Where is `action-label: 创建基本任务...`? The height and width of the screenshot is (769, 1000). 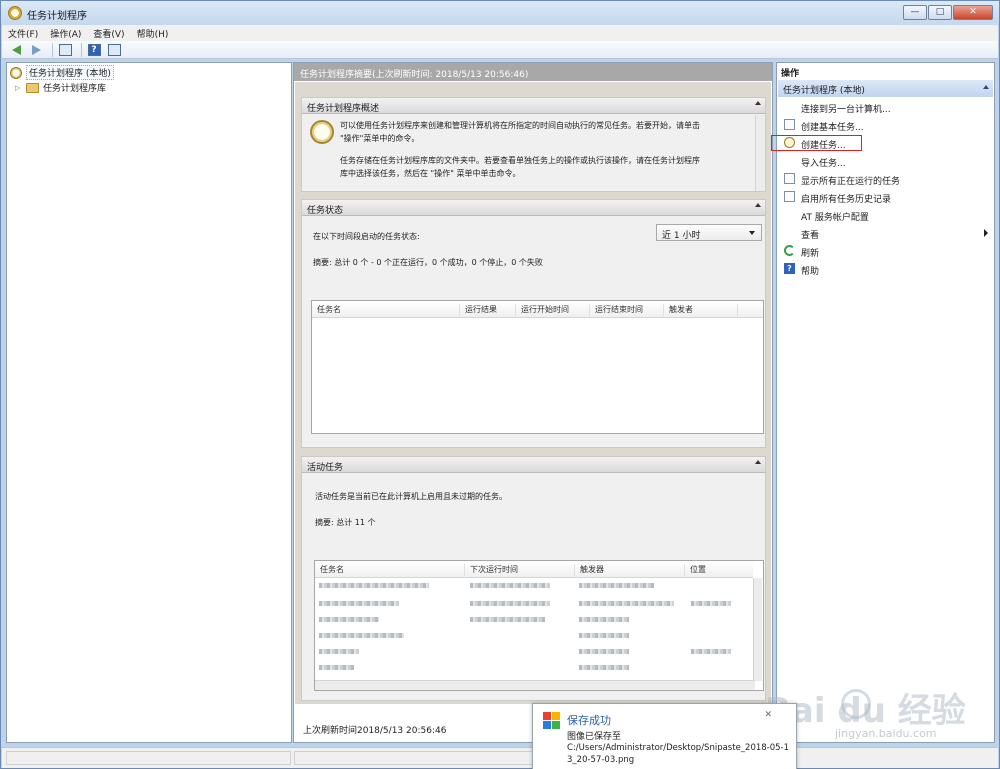 action-label: 创建基本任务... is located at coordinates (832, 128).